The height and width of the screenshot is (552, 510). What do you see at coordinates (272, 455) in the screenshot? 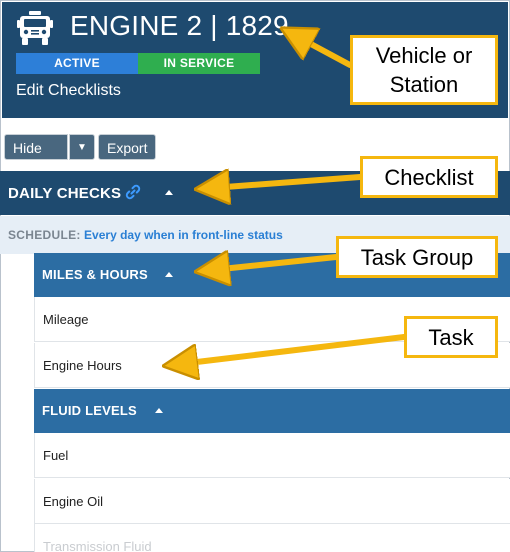
I see `task-row: Fuel` at bounding box center [272, 455].